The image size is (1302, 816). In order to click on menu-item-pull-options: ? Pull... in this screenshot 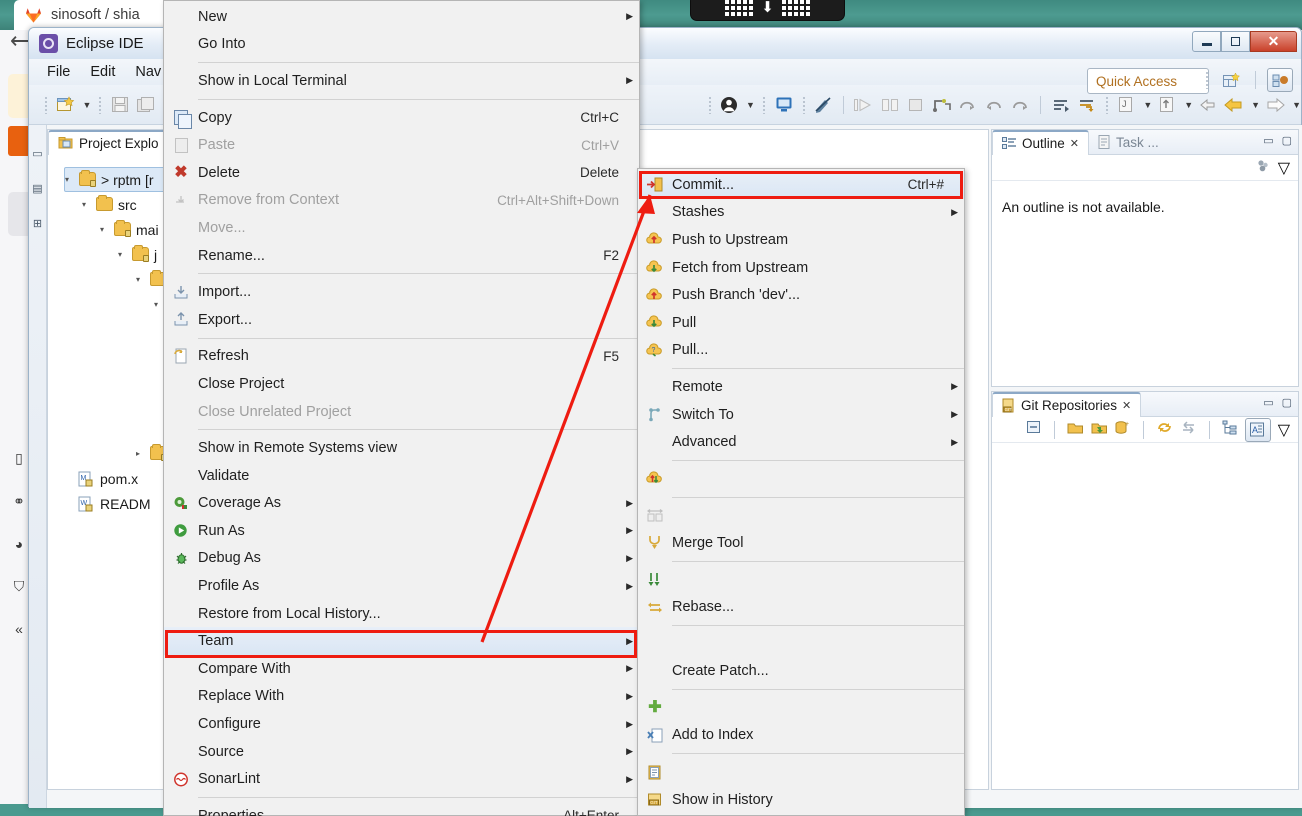, I will do `click(801, 351)`.